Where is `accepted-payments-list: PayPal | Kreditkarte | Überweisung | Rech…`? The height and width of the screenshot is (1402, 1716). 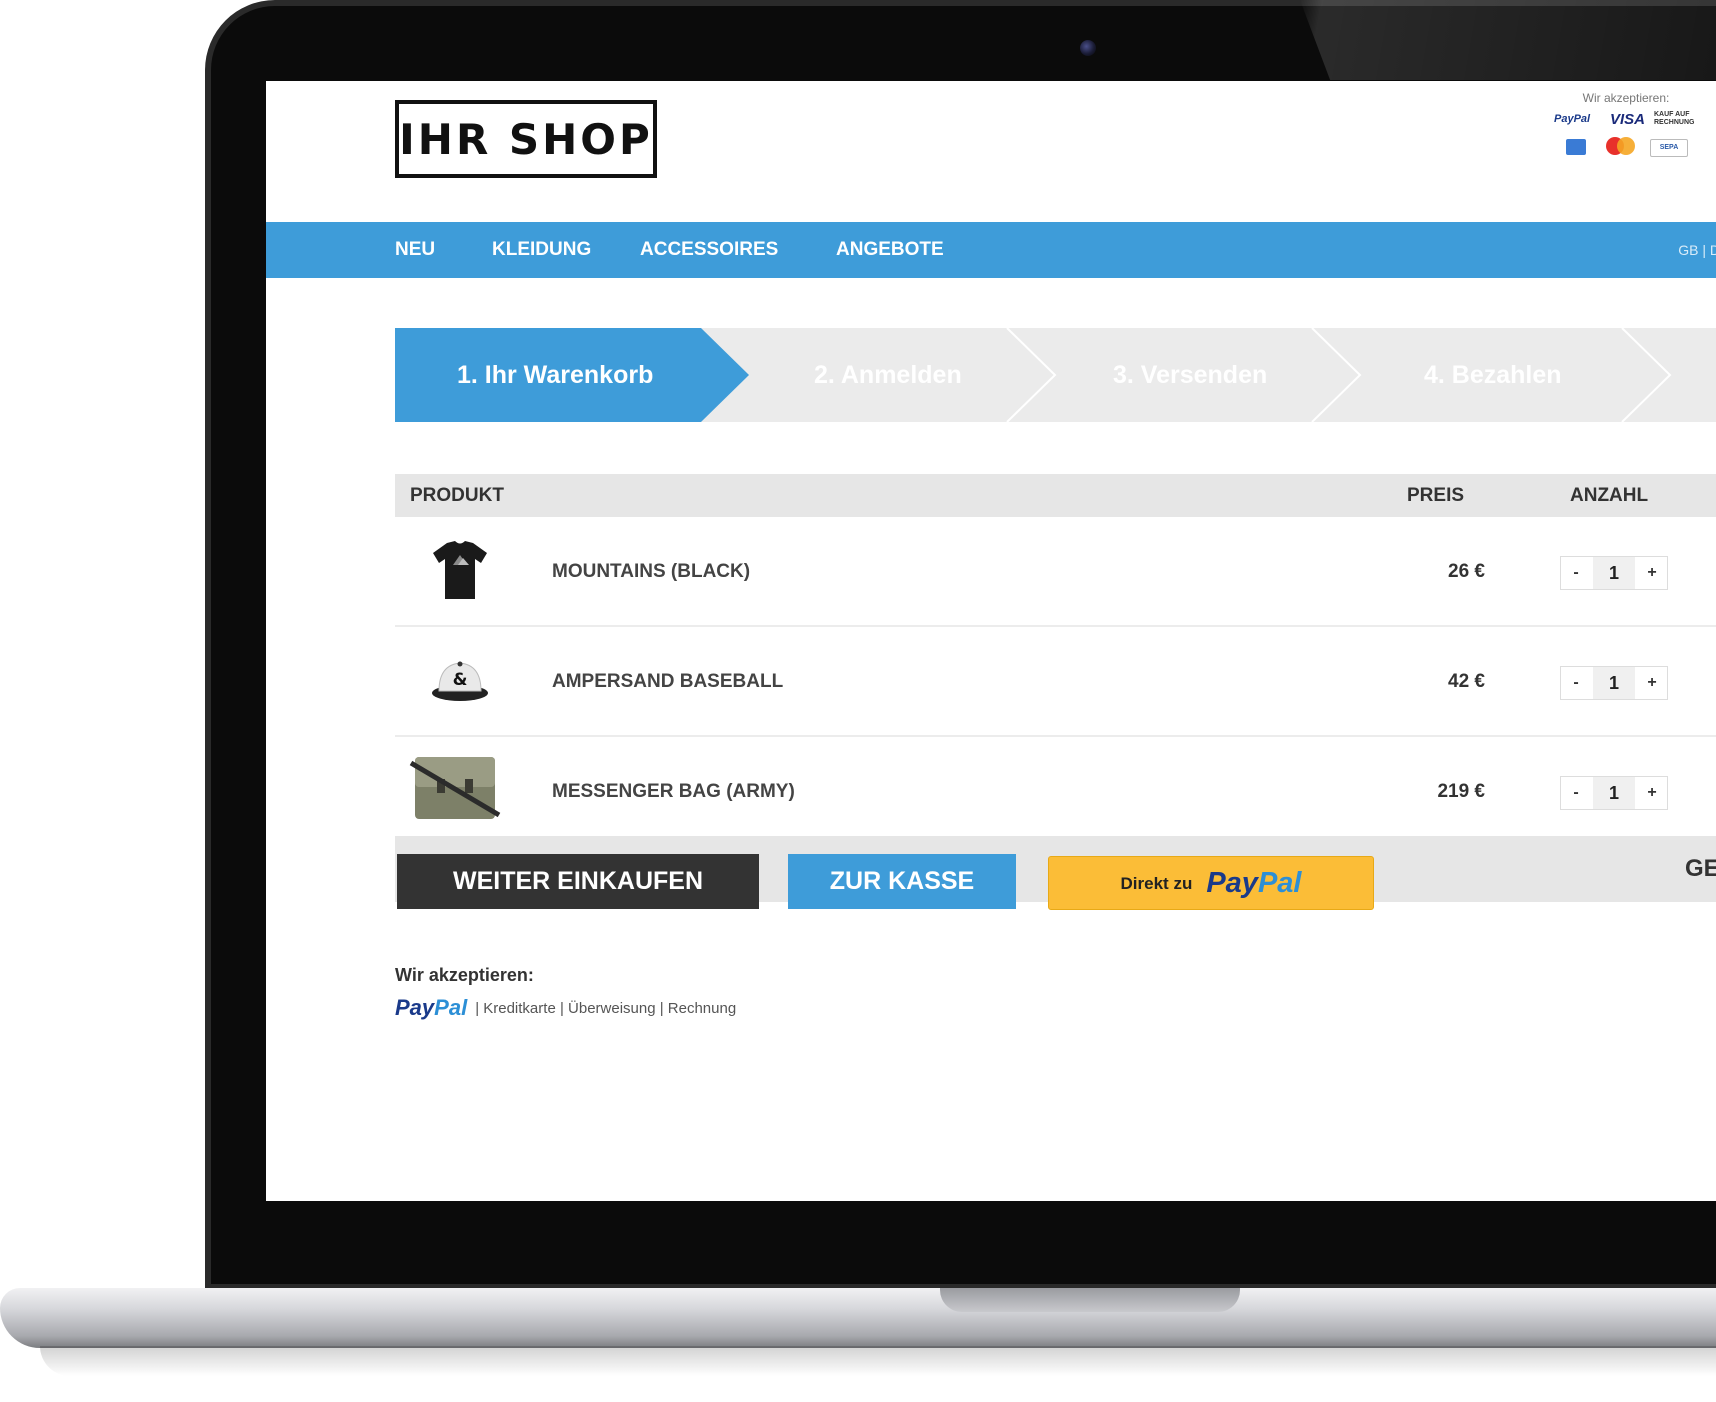 accepted-payments-list: PayPal | Kreditkarte | Überweisung | Rech… is located at coordinates (565, 1008).